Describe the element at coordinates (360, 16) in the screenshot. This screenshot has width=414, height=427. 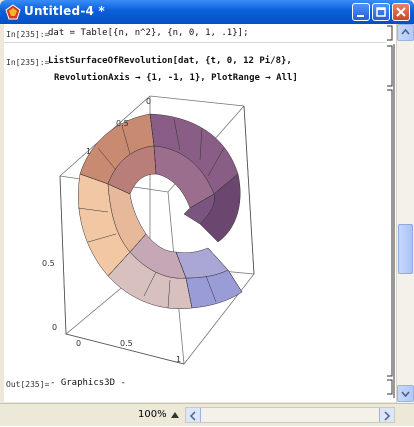
I see `minimize-icon` at that location.